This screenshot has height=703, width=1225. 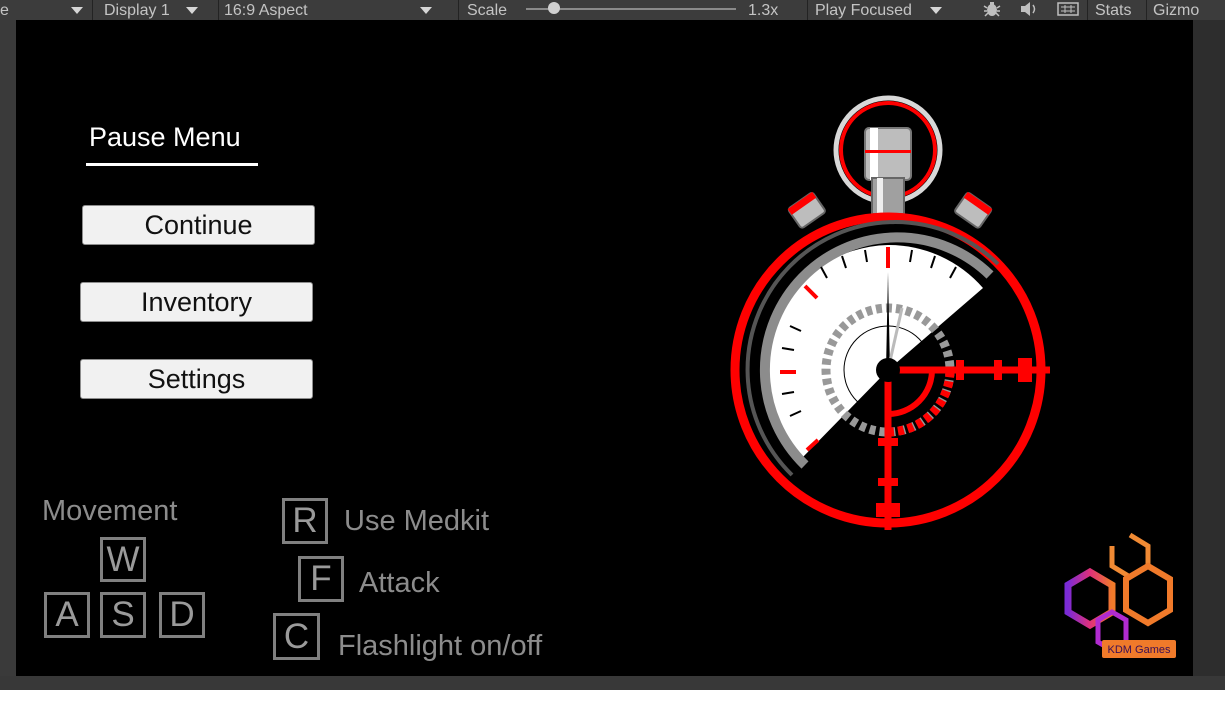 I want to click on key-d: D, so click(x=182, y=615).